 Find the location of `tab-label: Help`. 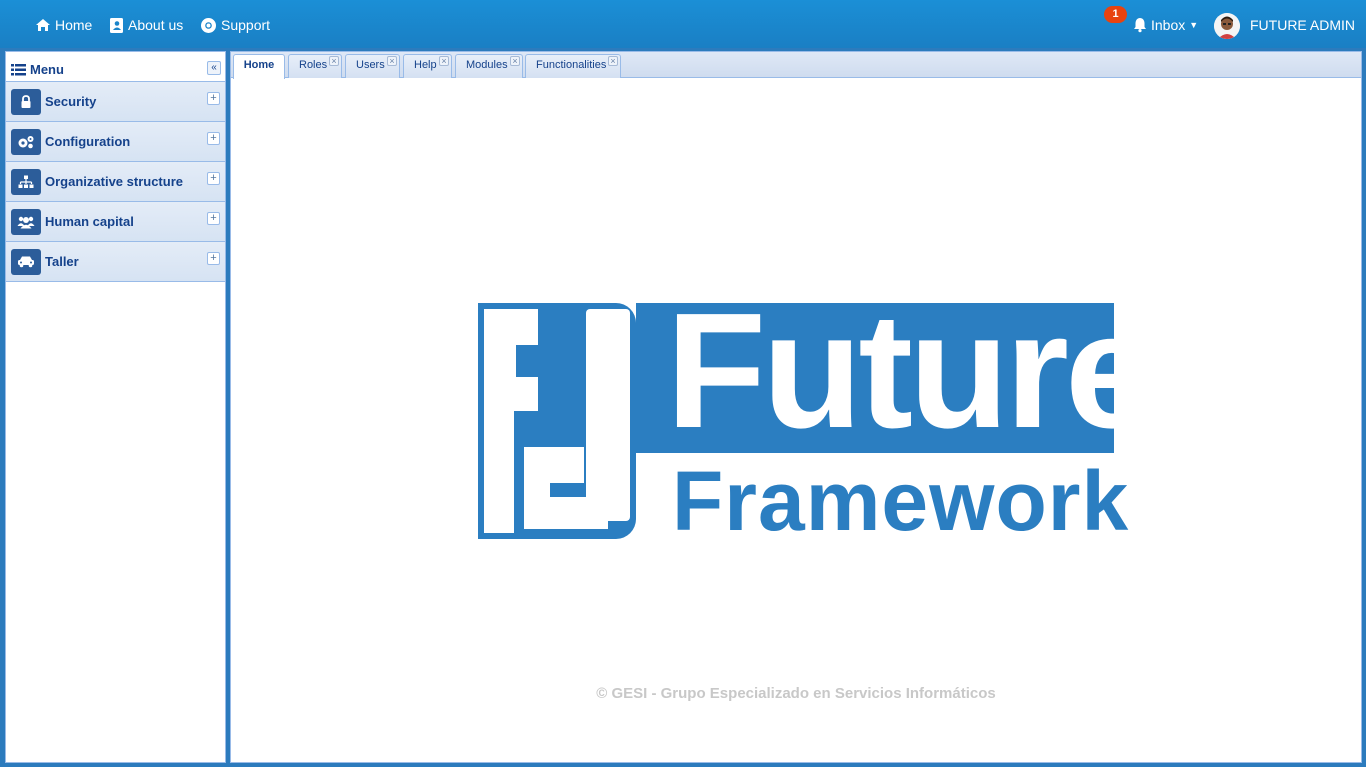

tab-label: Help is located at coordinates (425, 65).